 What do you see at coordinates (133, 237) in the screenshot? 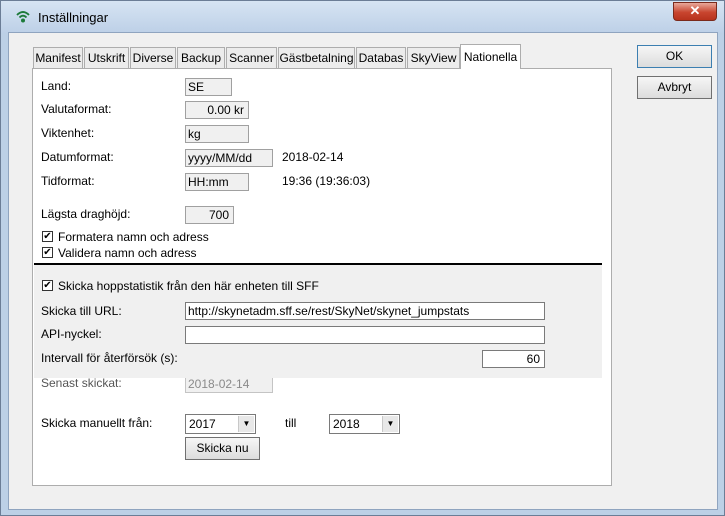
I see `formatera-label: Formatera namn och adress` at bounding box center [133, 237].